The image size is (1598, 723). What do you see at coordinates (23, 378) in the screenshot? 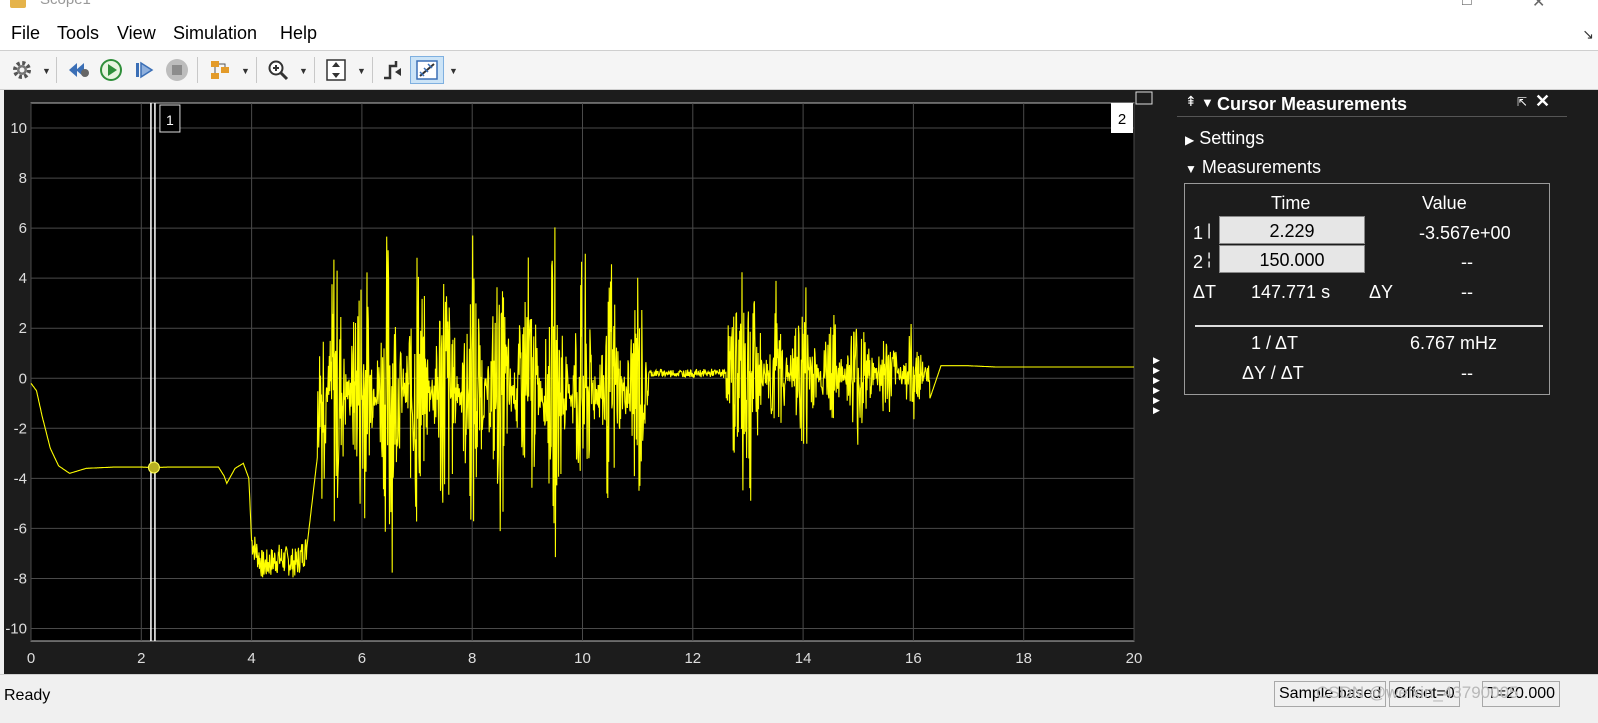
I see `y-tick-label: 0` at bounding box center [23, 378].